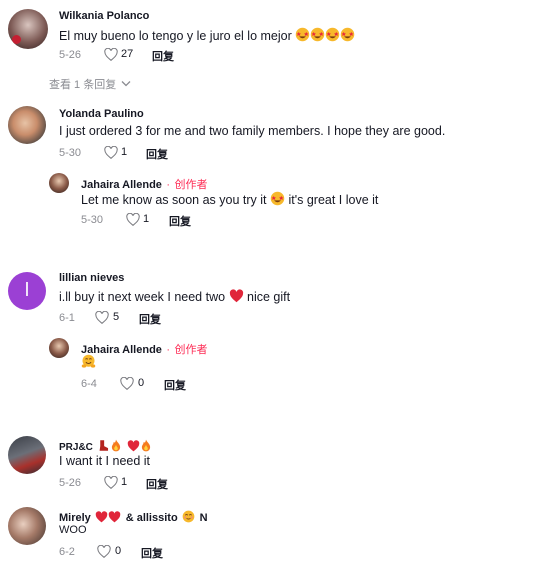 Image resolution: width=536 pixels, height=562 pixels. I want to click on comment-author: Yolanda Paulino, so click(101, 114).